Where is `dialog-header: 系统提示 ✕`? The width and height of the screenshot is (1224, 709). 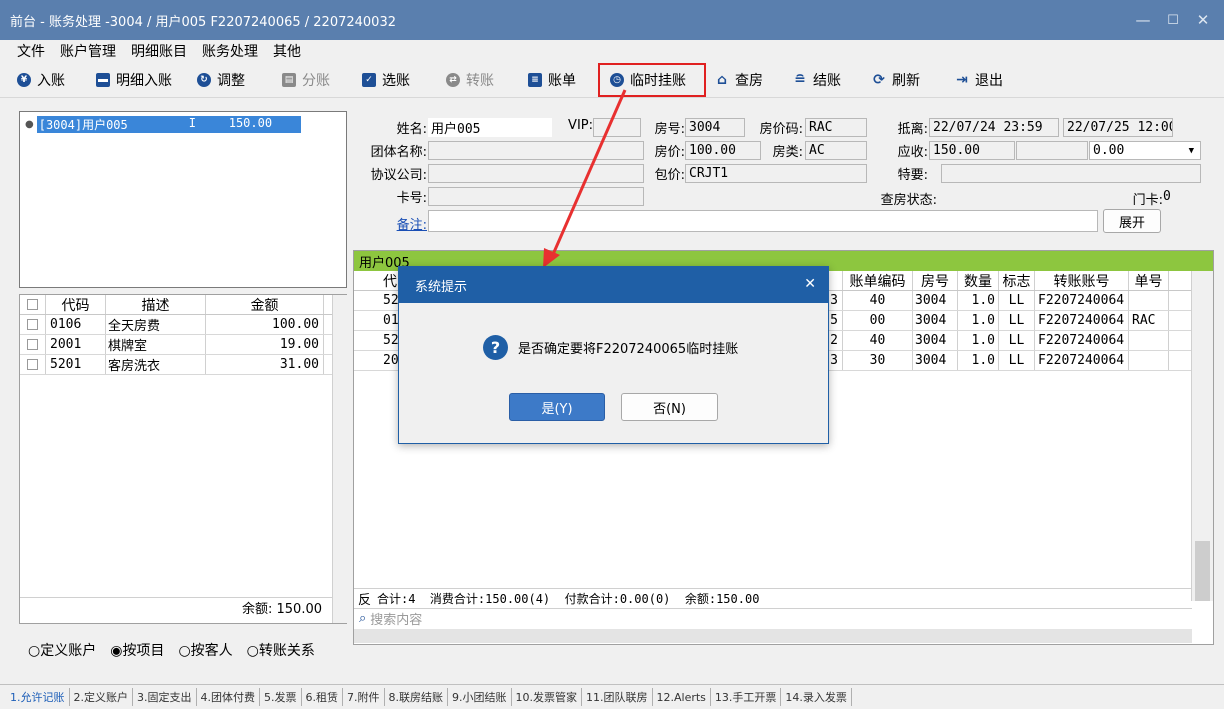 dialog-header: 系统提示 ✕ is located at coordinates (613, 285).